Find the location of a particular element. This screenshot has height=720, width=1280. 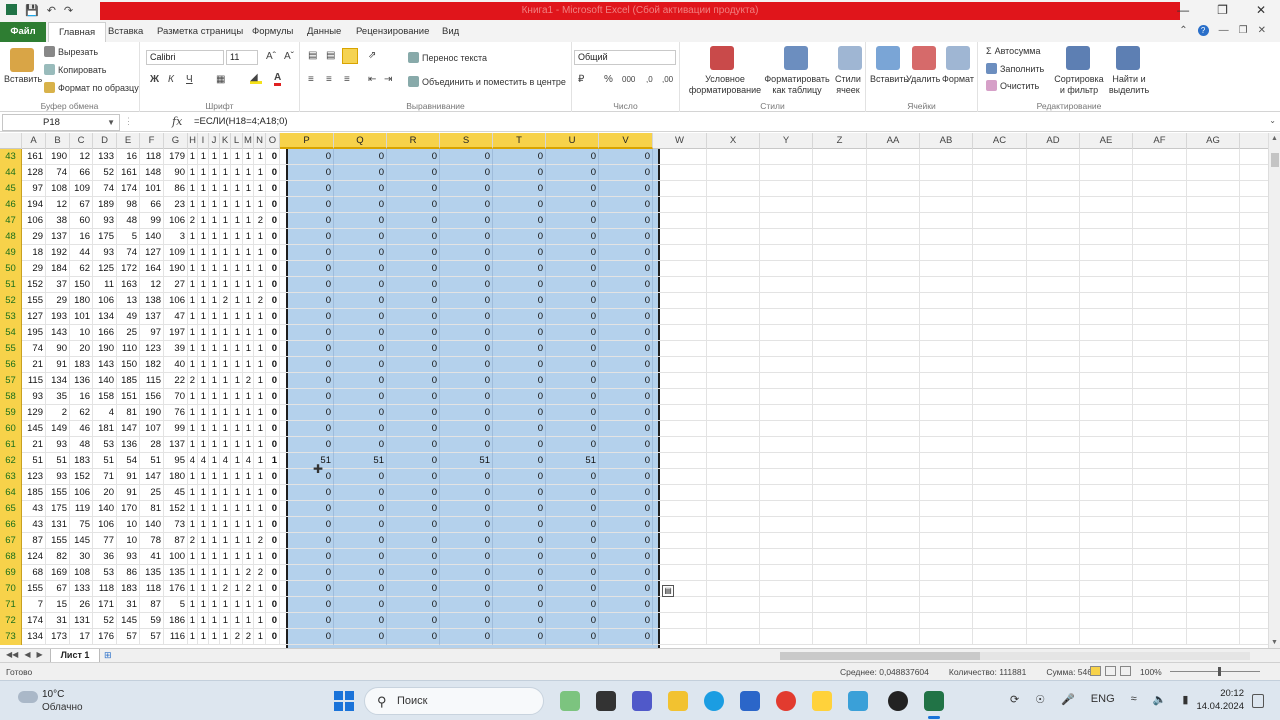

cell-b45: 108 is located at coordinates (58, 189).